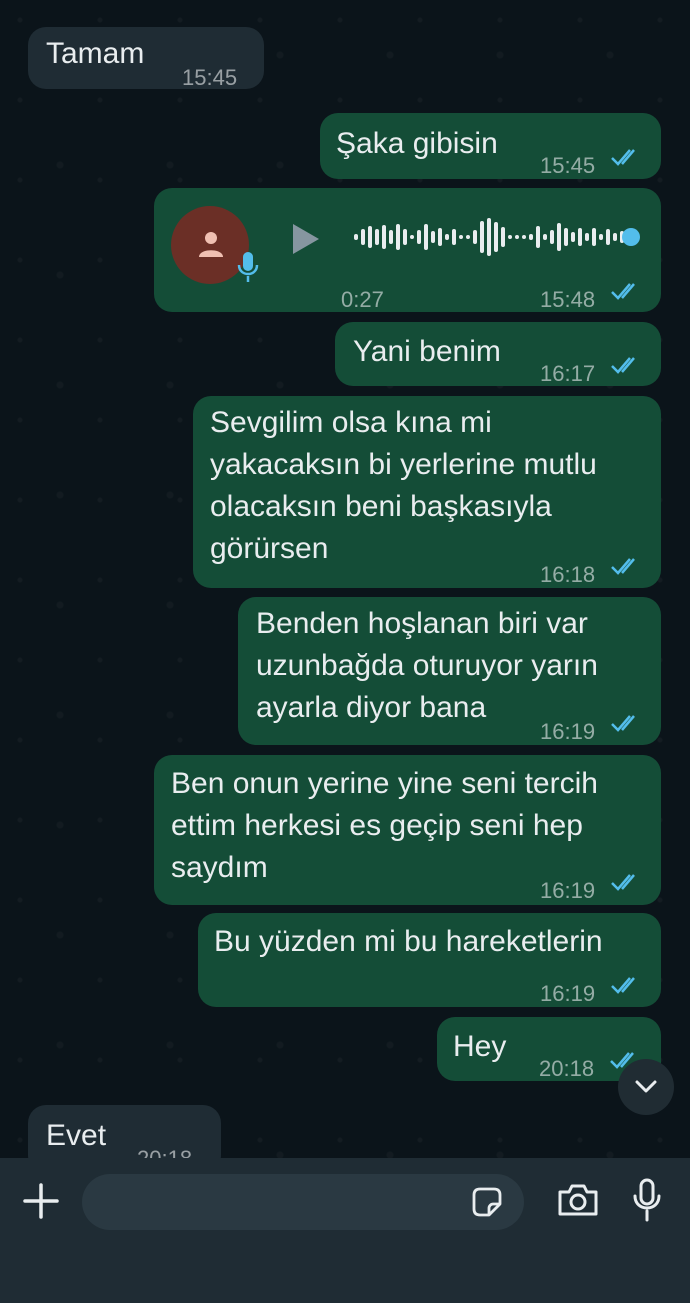  I want to click on voice-message: 0:27 15:48, so click(407, 250).